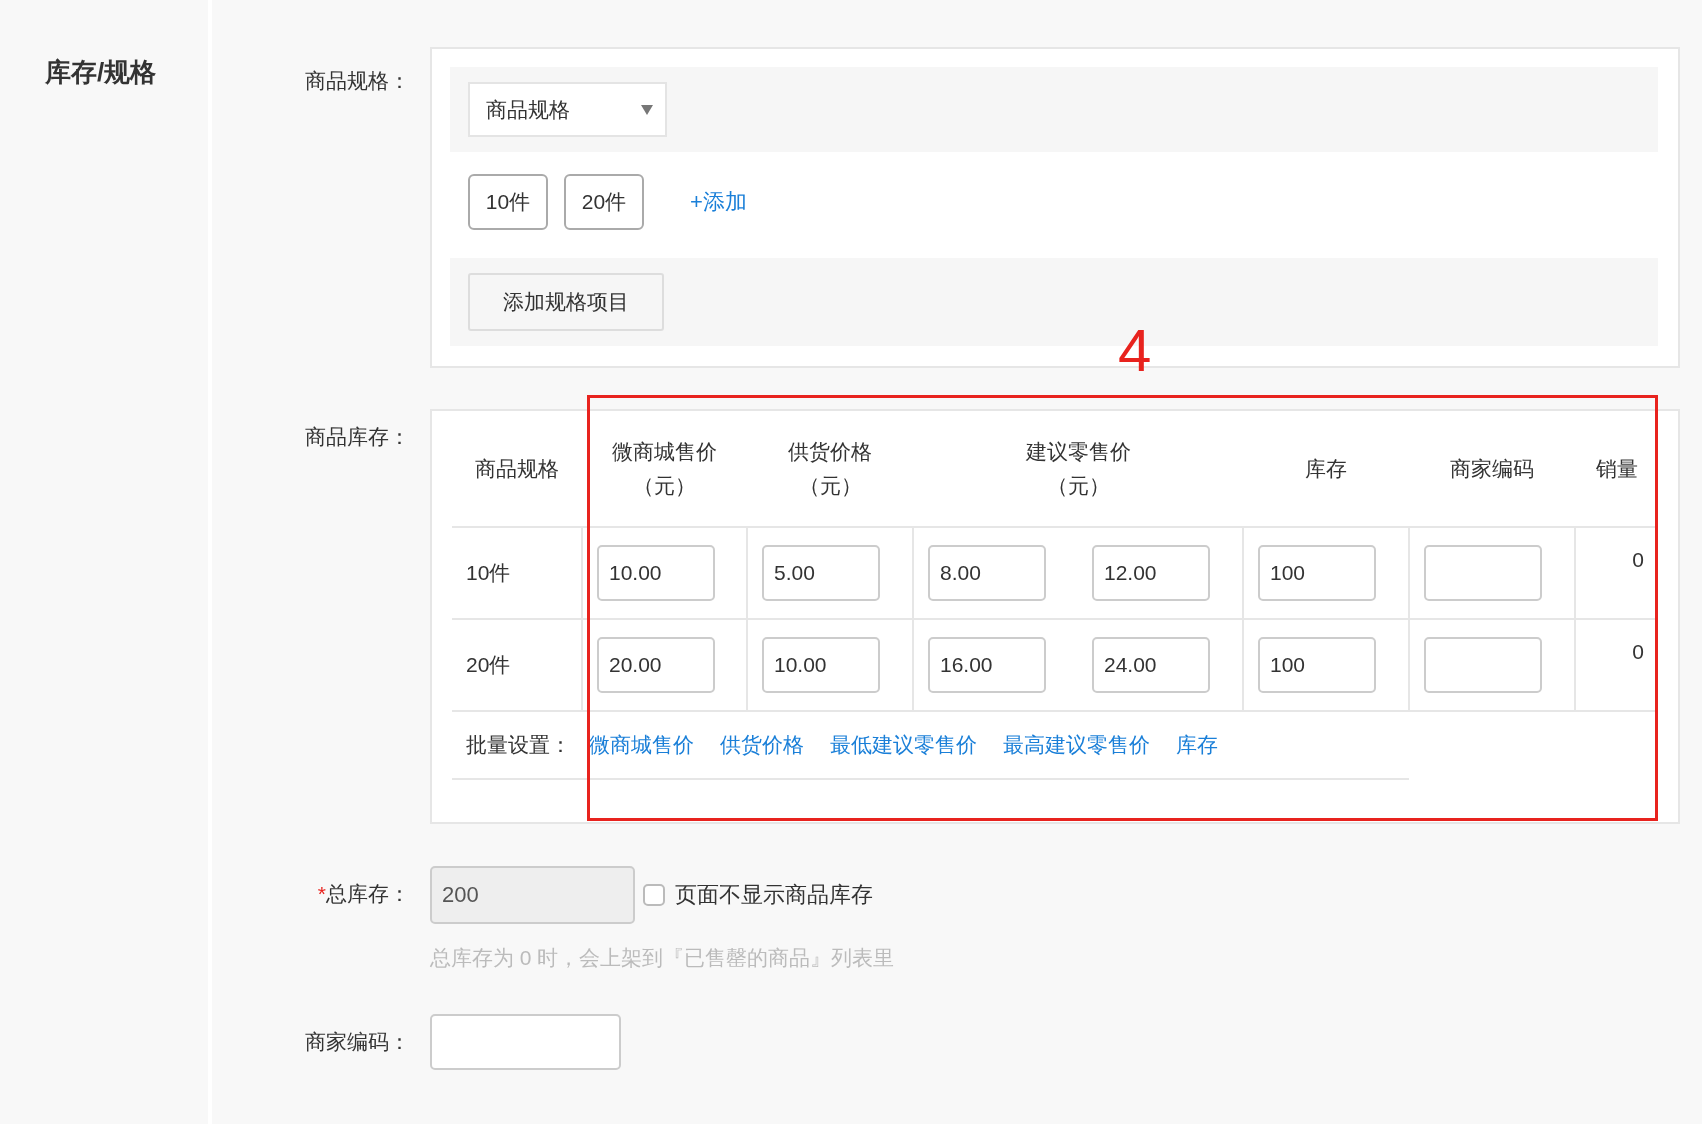 This screenshot has height=1124, width=1702. What do you see at coordinates (774, 895) in the screenshot?
I see `checkbox-label: 页面不显示商品库存` at bounding box center [774, 895].